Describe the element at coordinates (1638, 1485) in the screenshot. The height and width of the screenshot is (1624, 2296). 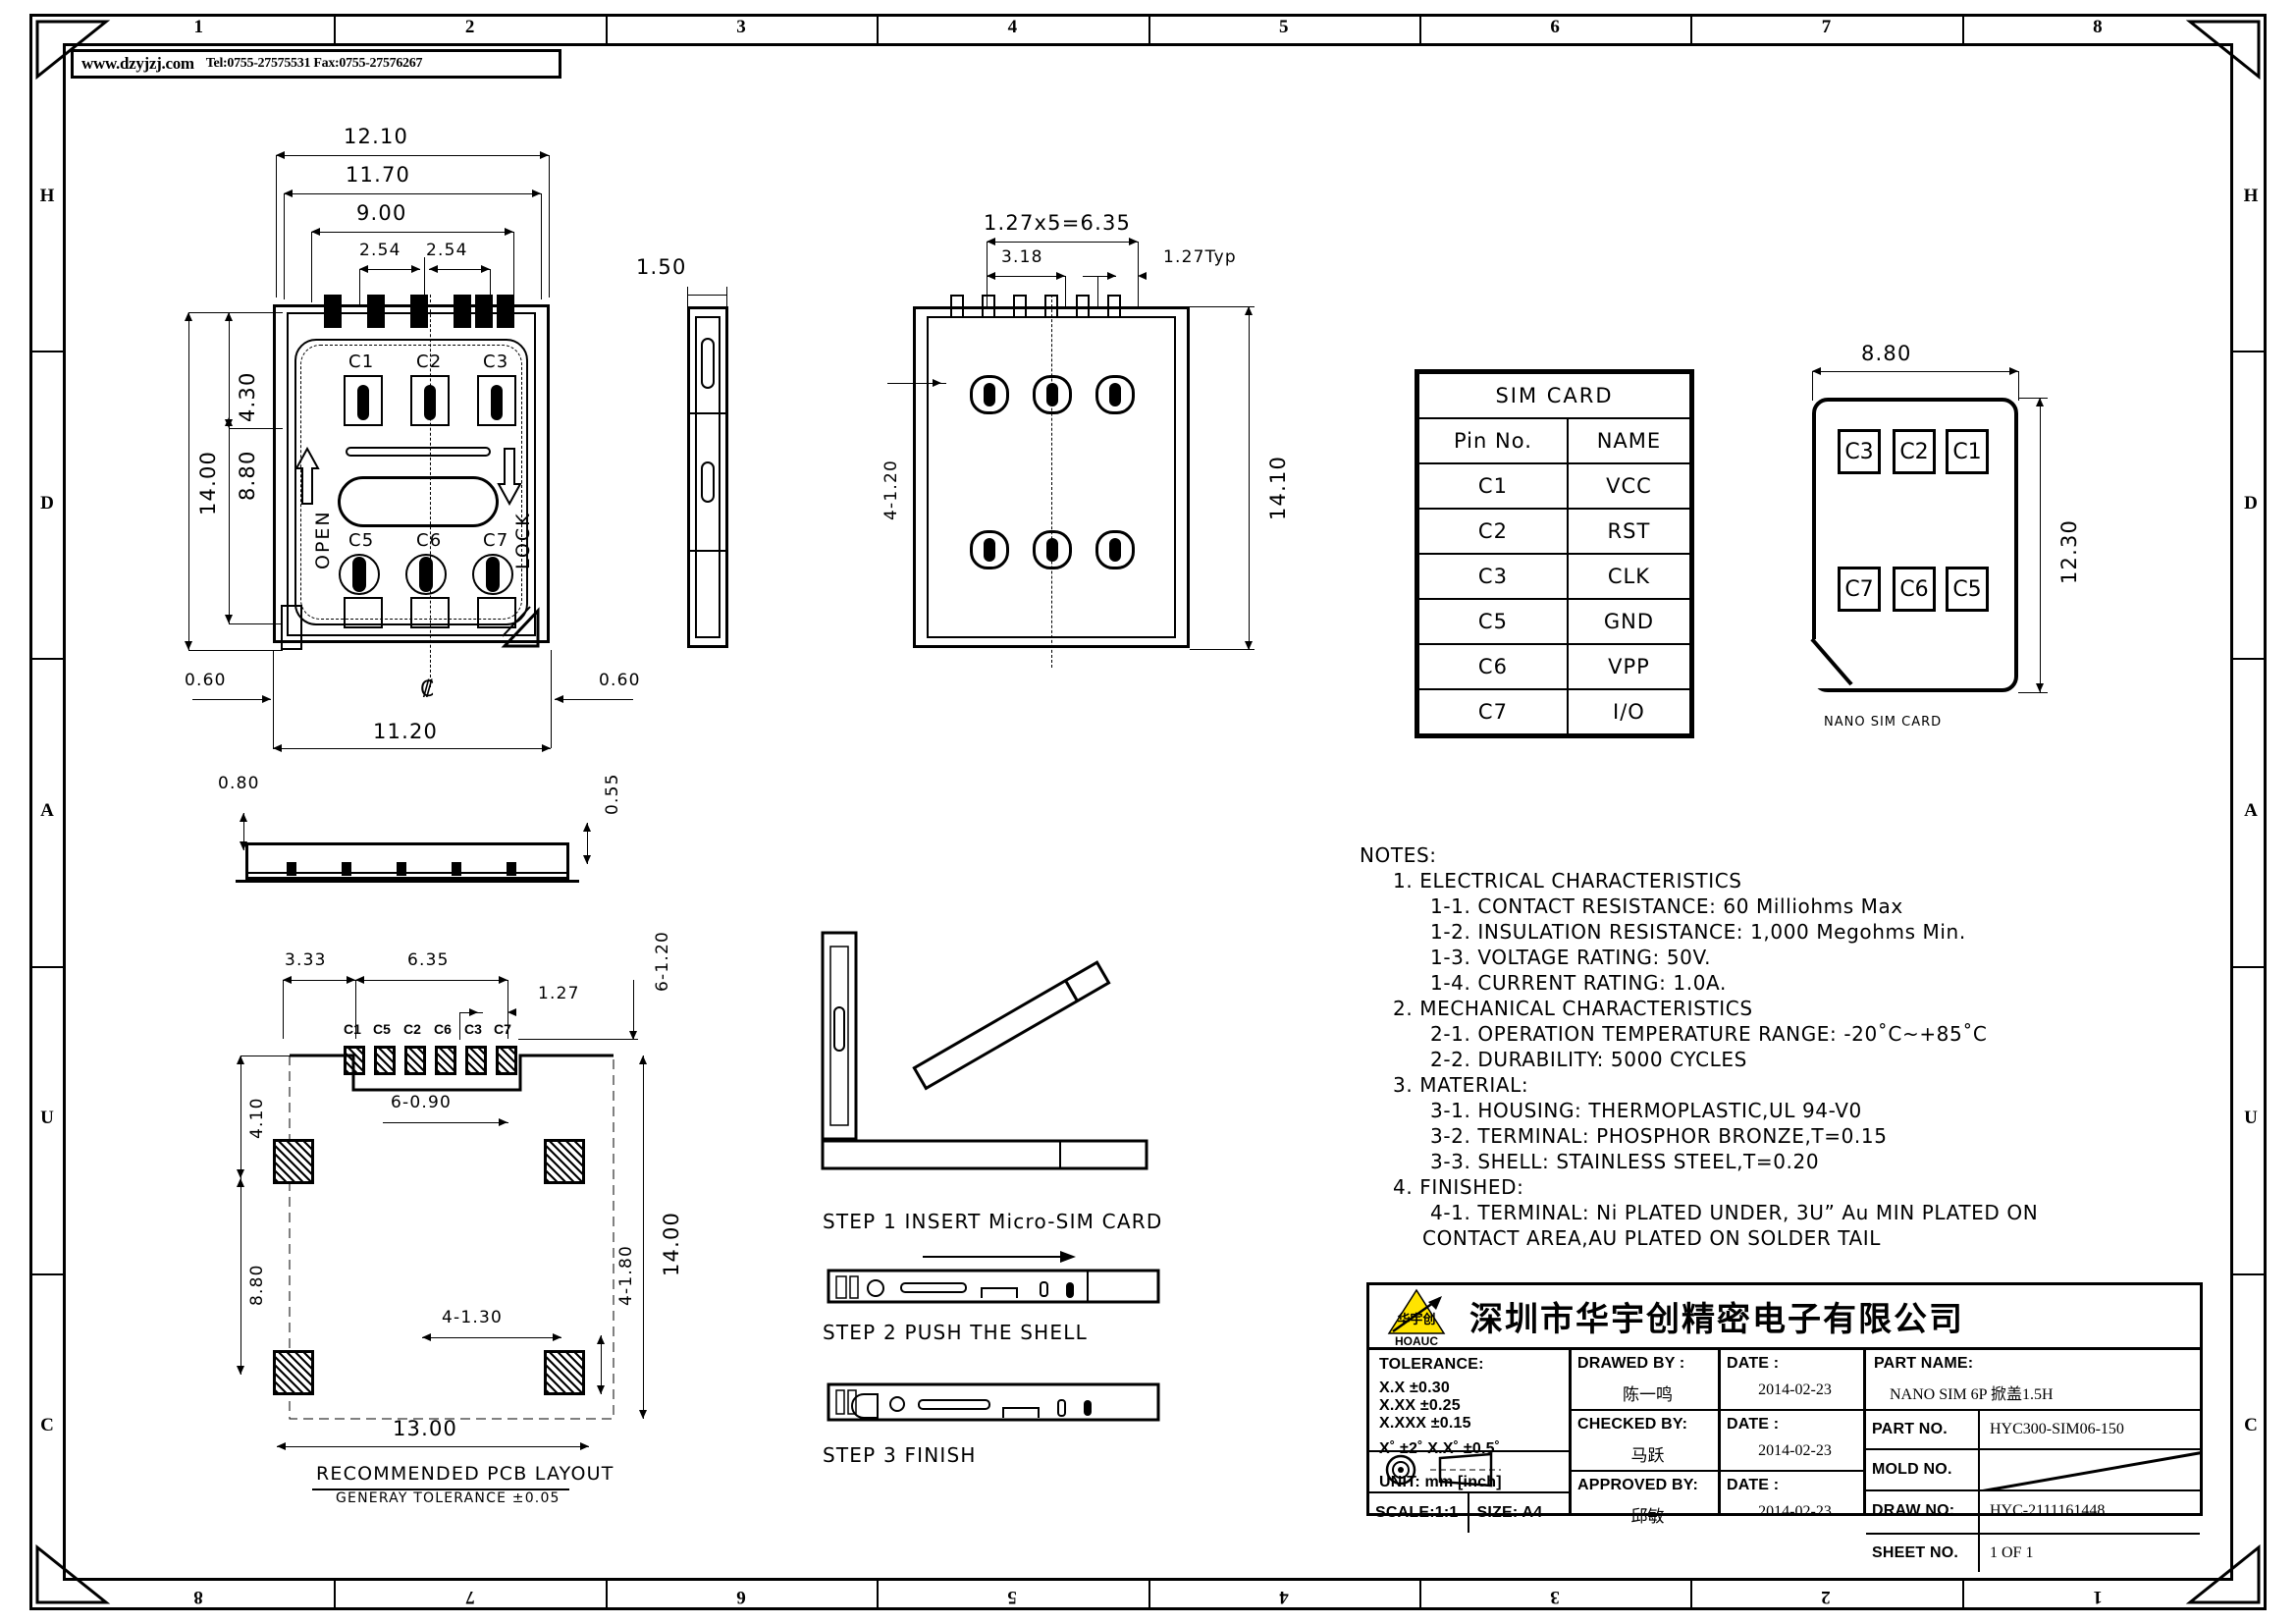
I see `approved-by-label: APPROVED BY:` at that location.